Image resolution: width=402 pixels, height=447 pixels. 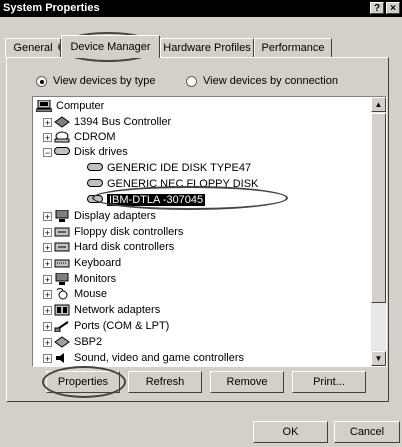 I want to click on tree-item: SBP2, so click(x=78, y=342).